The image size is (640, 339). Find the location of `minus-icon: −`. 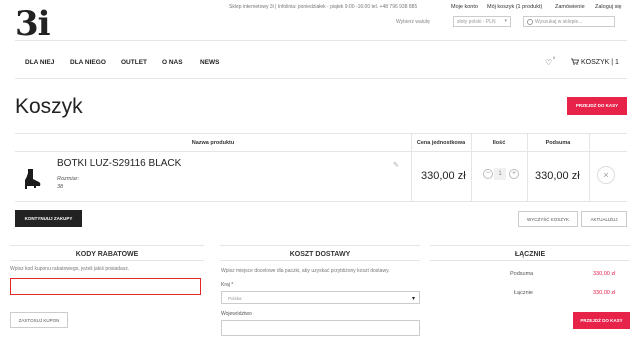

minus-icon: − is located at coordinates (488, 174).